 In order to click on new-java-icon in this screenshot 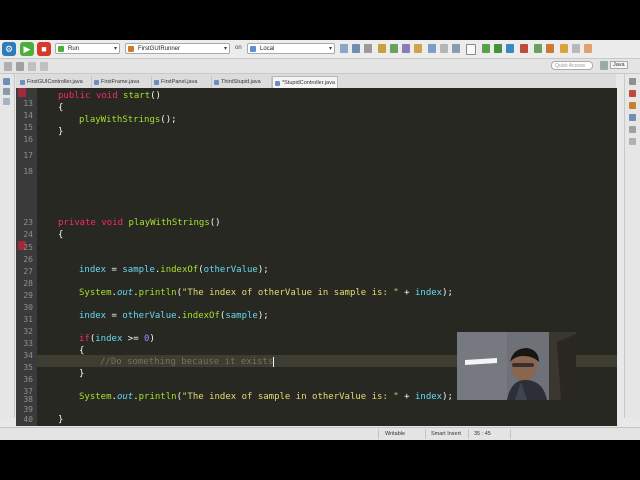, I will do `click(524, 48)`.